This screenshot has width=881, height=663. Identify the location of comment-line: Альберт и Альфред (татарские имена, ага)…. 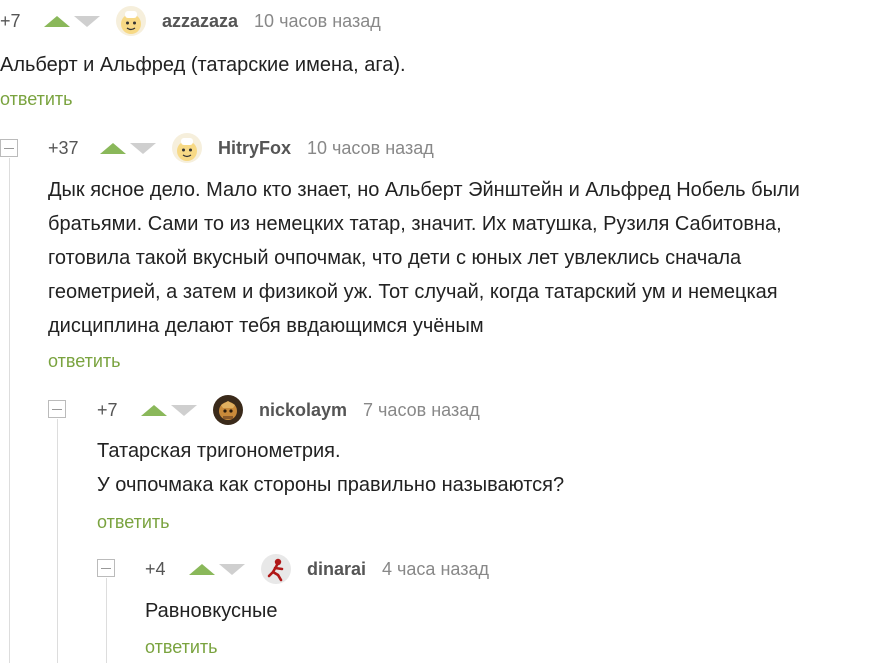
(203, 65).